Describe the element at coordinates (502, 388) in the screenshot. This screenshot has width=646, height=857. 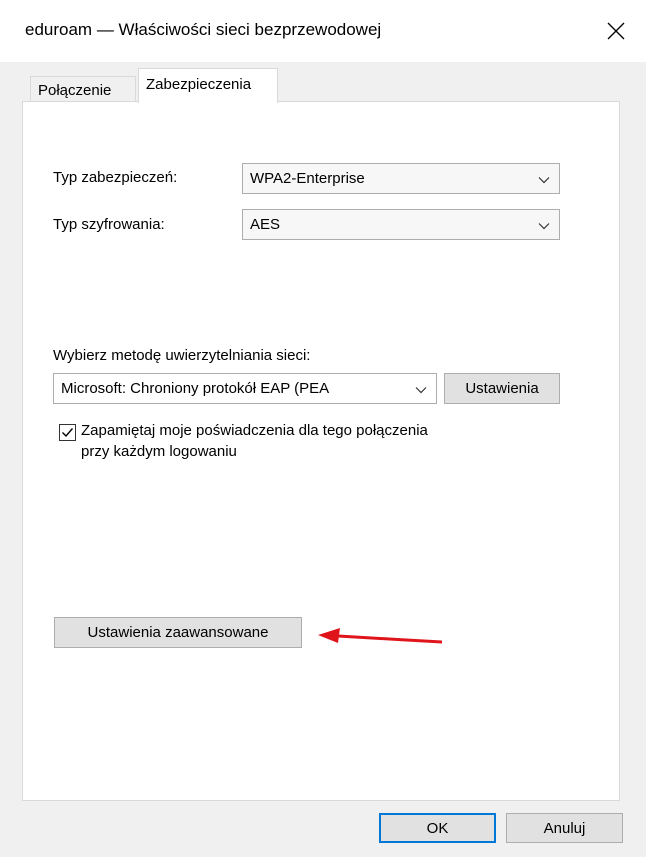
I see `auth-settings-button: Ustawienia` at that location.